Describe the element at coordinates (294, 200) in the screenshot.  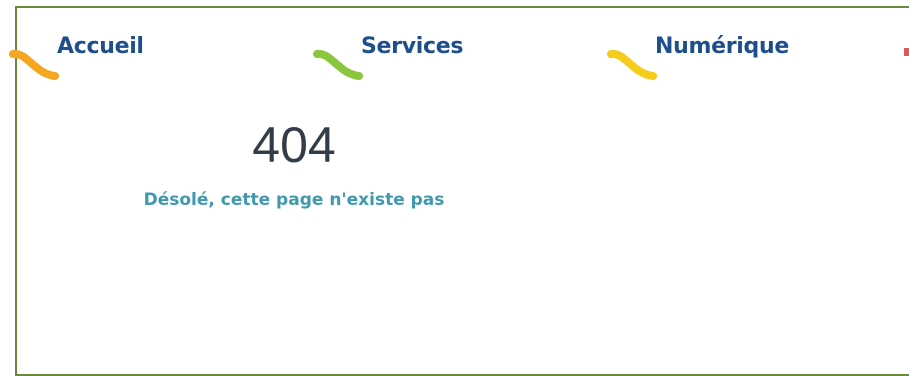
I see `error-message: Désolé, cette page n'existe pas` at that location.